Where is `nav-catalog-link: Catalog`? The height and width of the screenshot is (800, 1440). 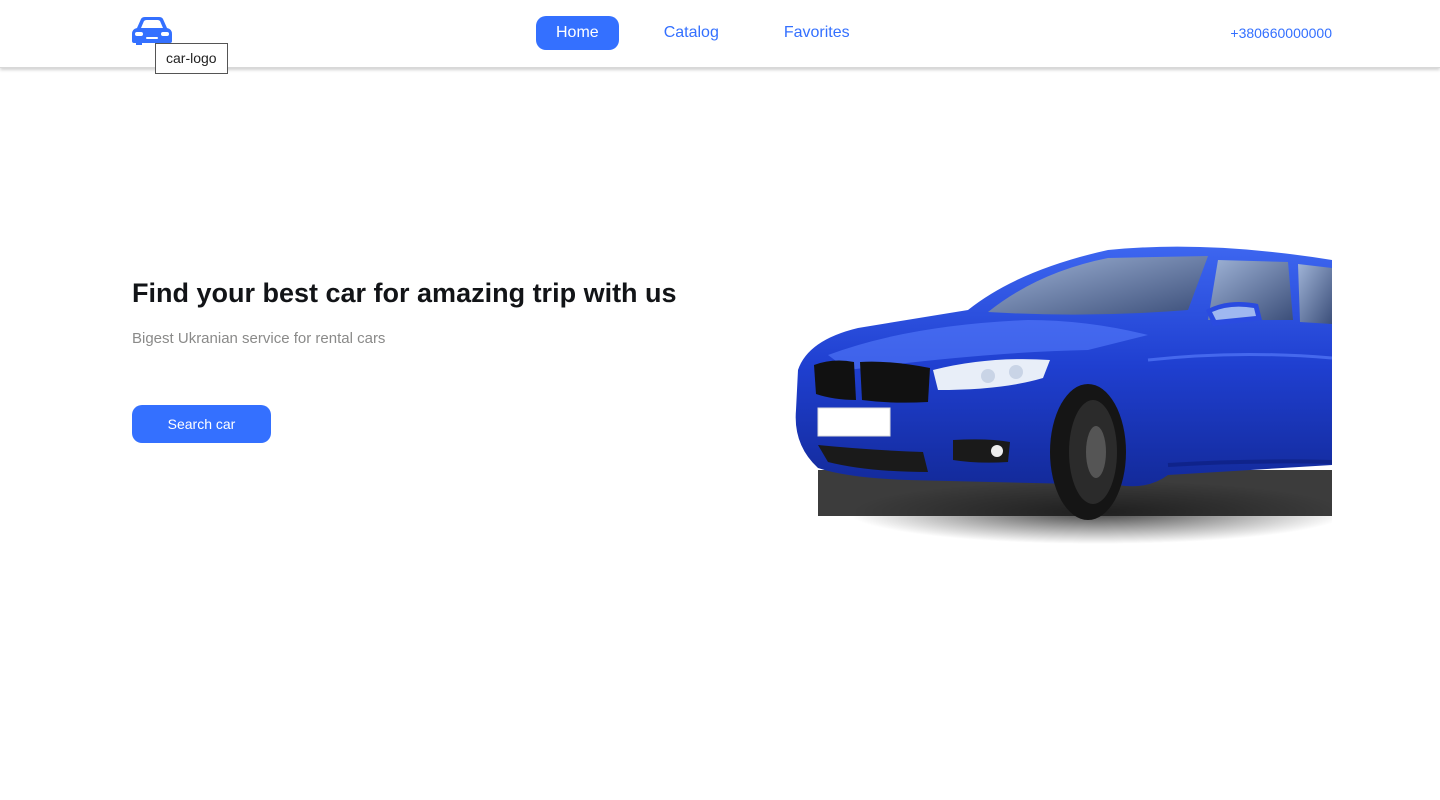 nav-catalog-link: Catalog is located at coordinates (691, 33).